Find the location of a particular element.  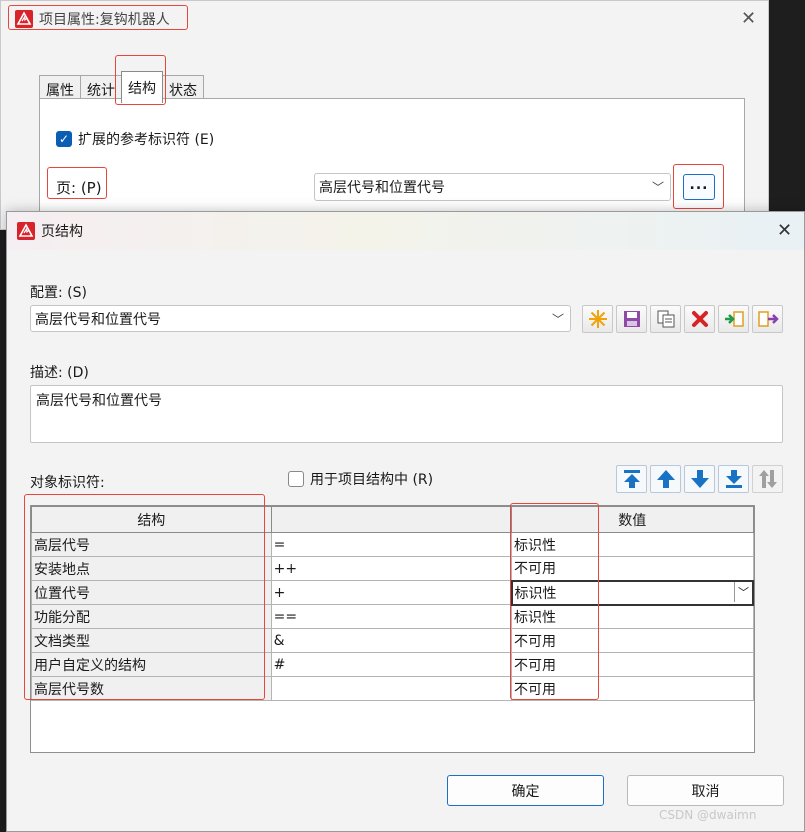

tab-structure: 结构 is located at coordinates (142, 87).